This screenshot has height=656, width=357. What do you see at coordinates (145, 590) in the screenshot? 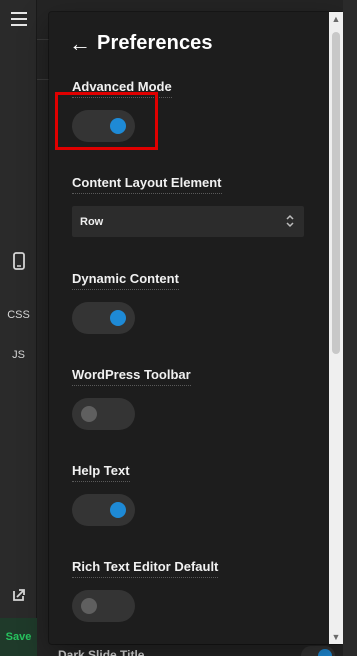
I see `rich-text-editor-setting: Rich Text Editor Default` at bounding box center [145, 590].